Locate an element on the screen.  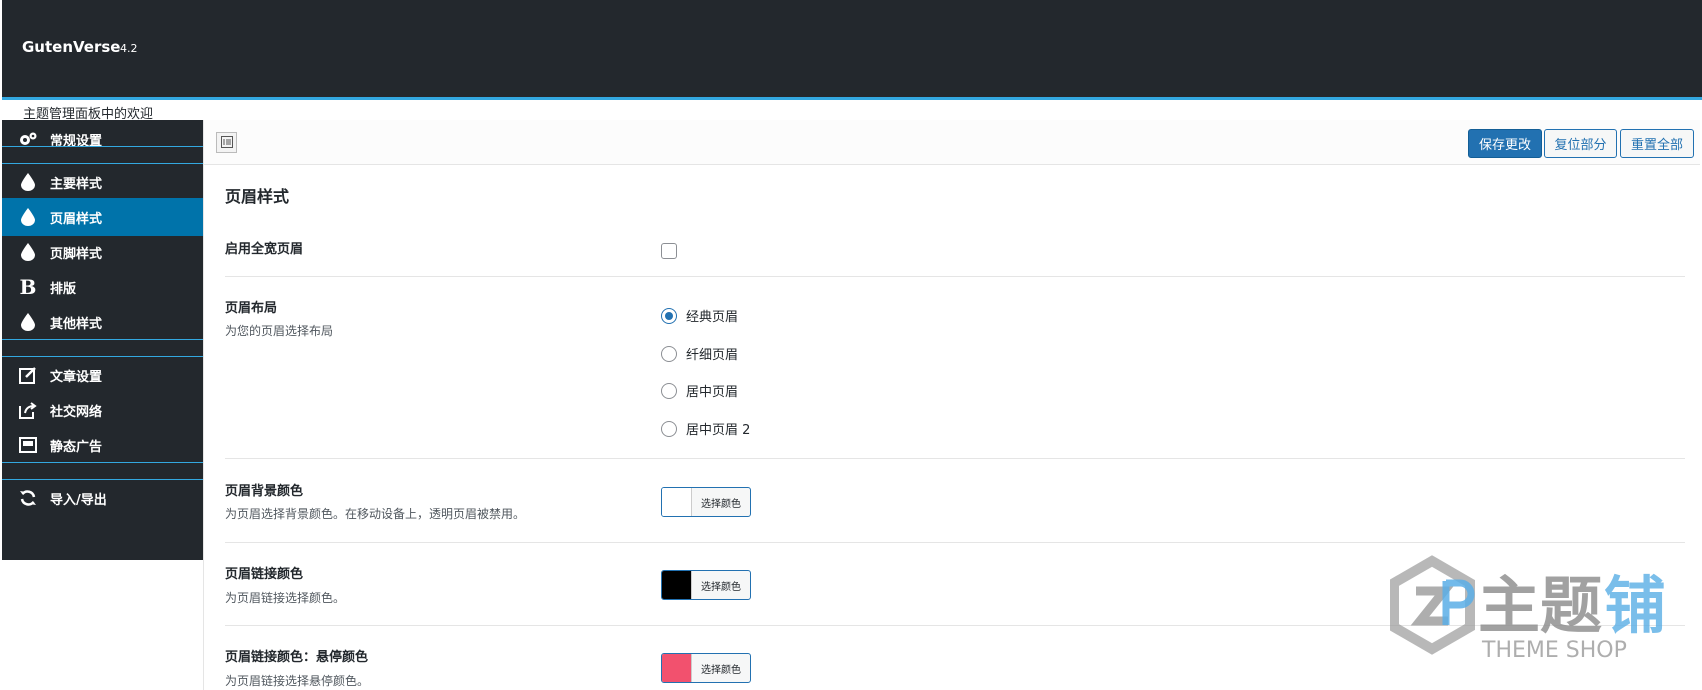
layout-option-classic: 经典页眉 is located at coordinates (699, 315).